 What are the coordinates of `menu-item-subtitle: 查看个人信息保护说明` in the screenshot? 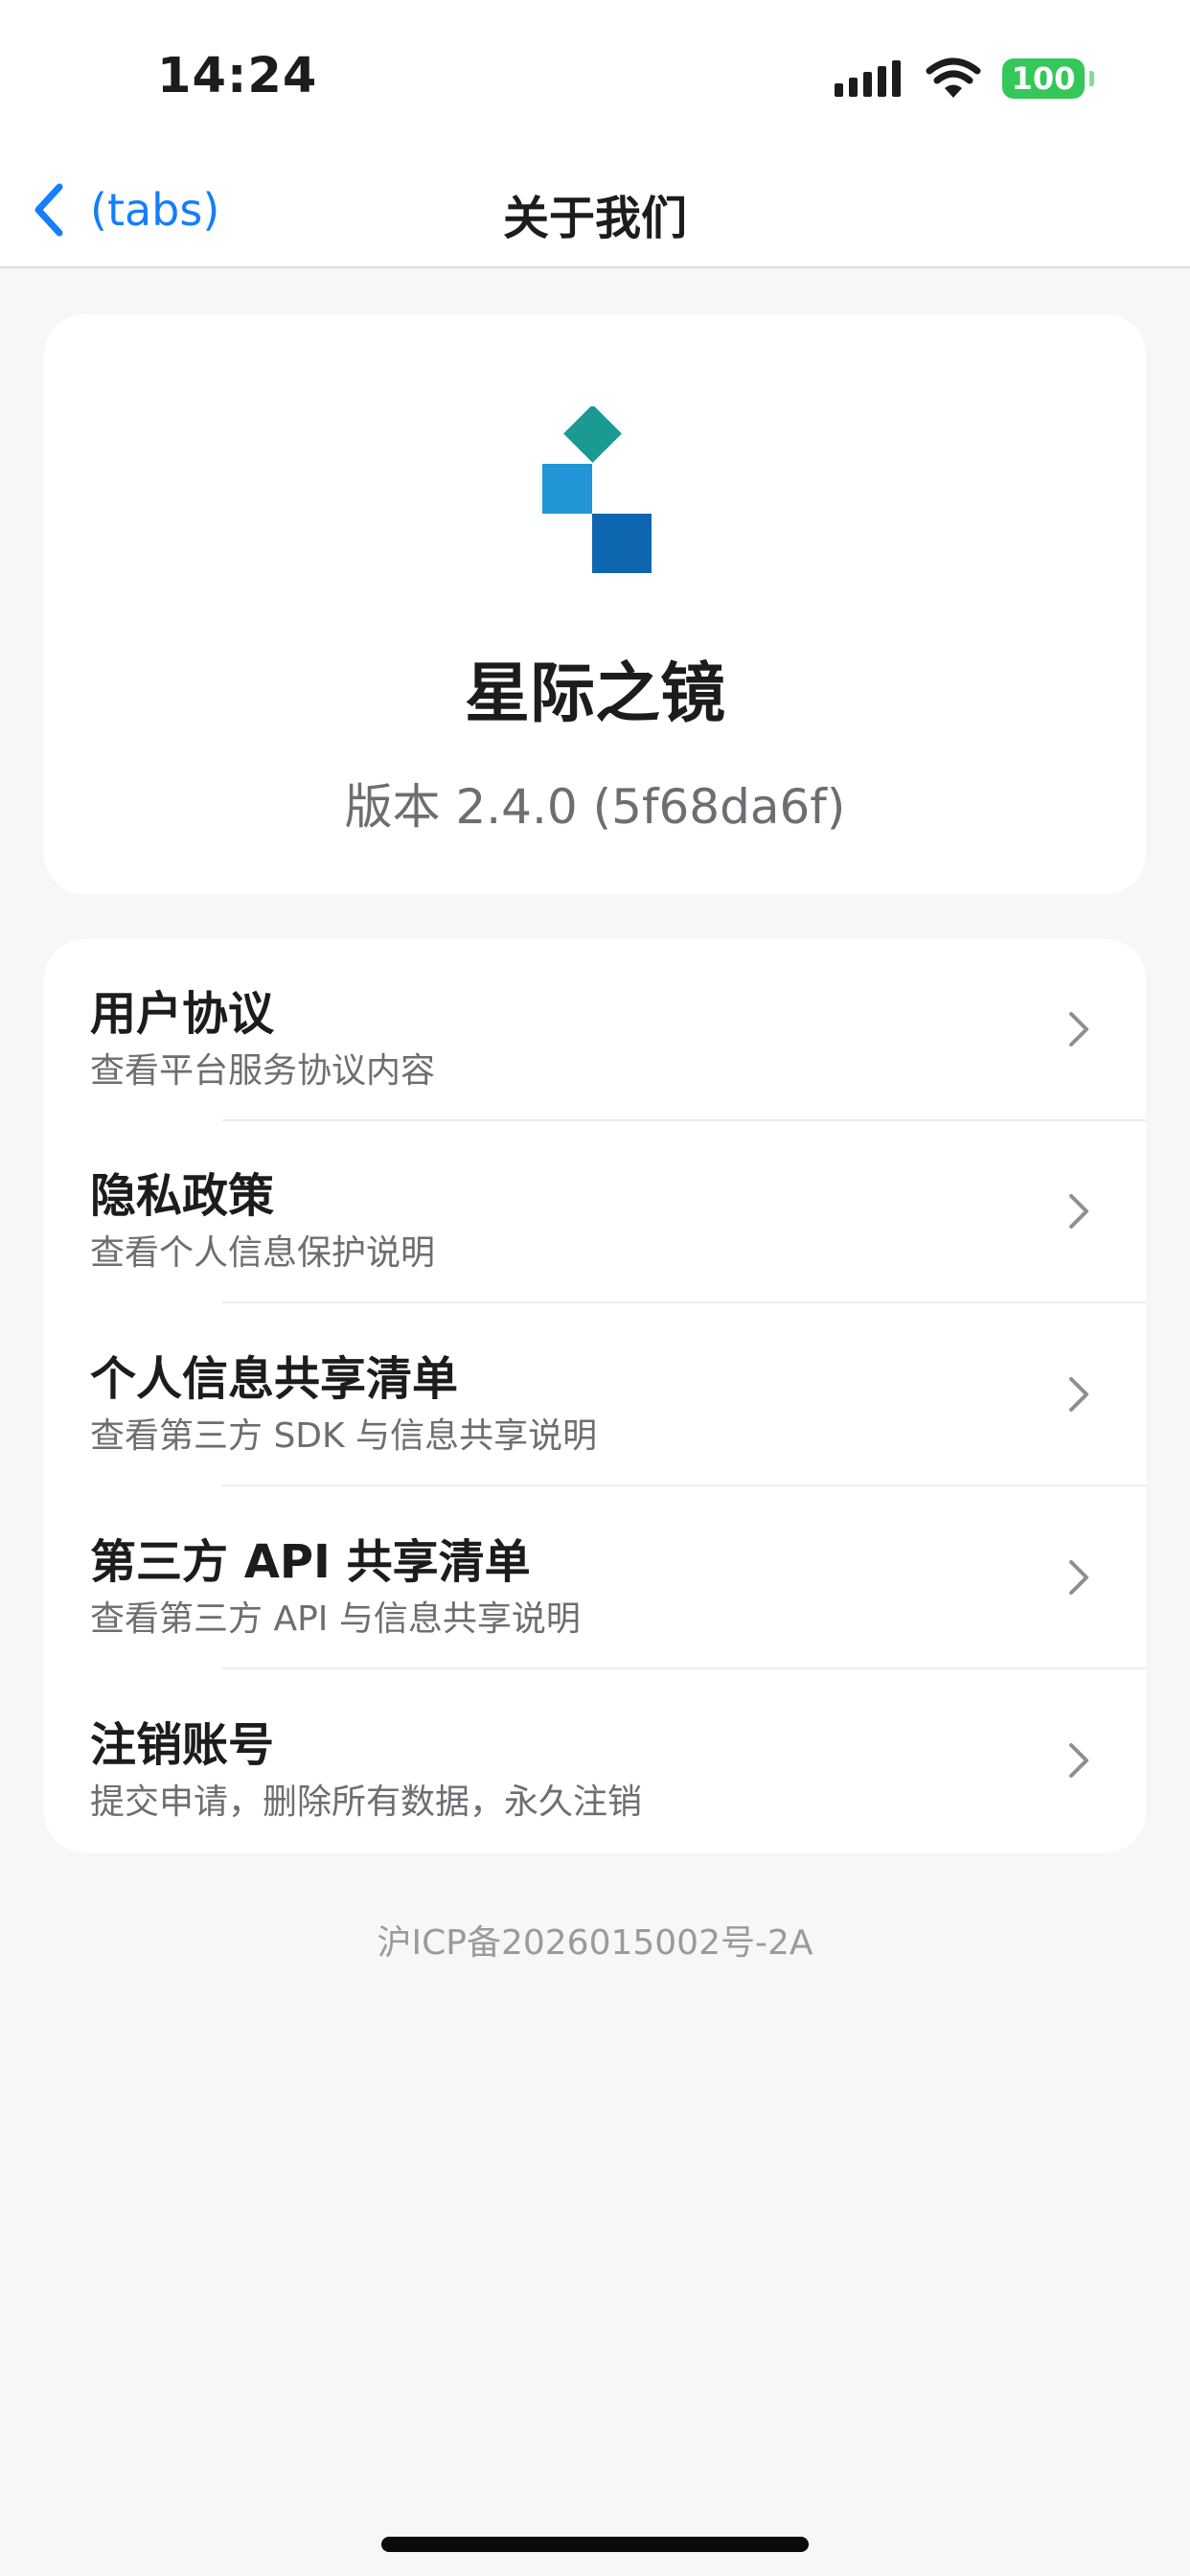 It's located at (263, 1253).